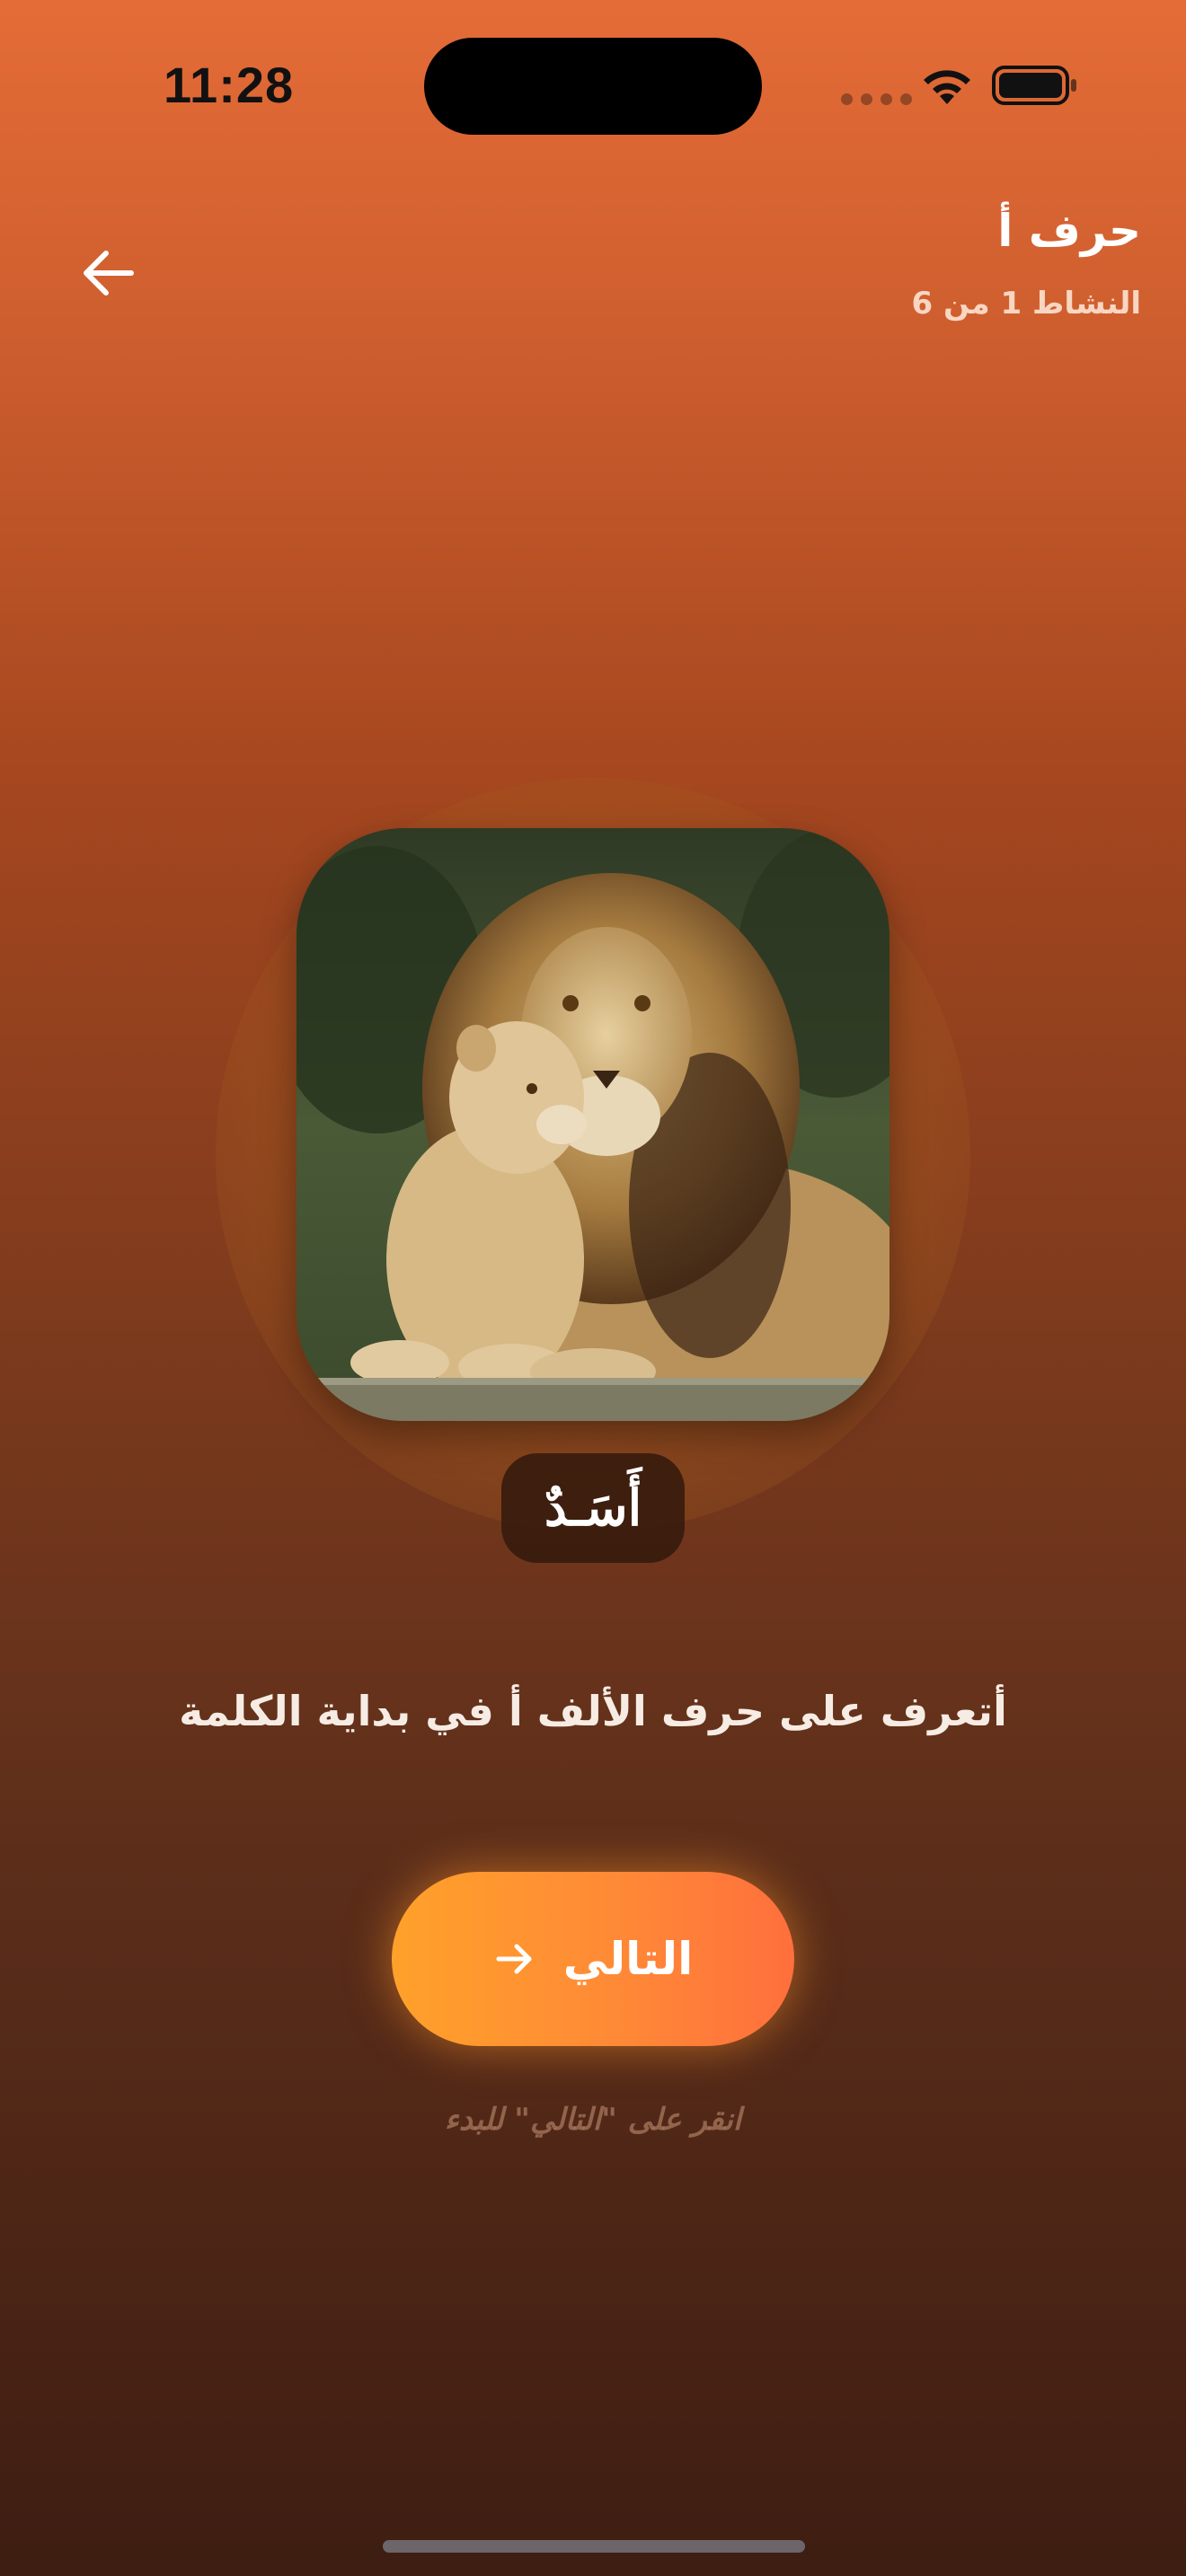  What do you see at coordinates (593, 1711) in the screenshot?
I see `instruction-text: أتعرف على حرف الألف أ في بداية الكلمة` at bounding box center [593, 1711].